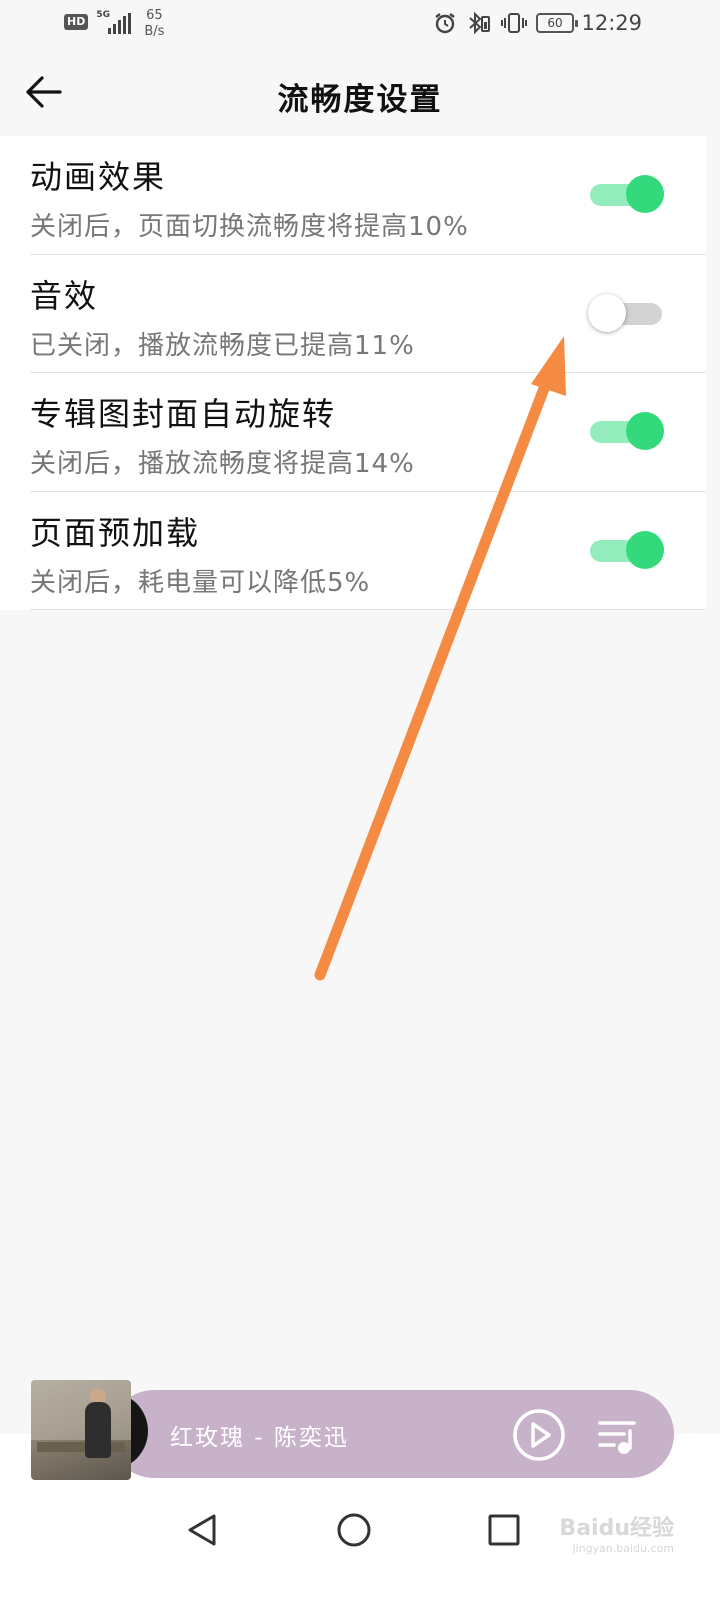 The width and height of the screenshot is (720, 1600). I want to click on network-speed: 65 B/s, so click(154, 24).